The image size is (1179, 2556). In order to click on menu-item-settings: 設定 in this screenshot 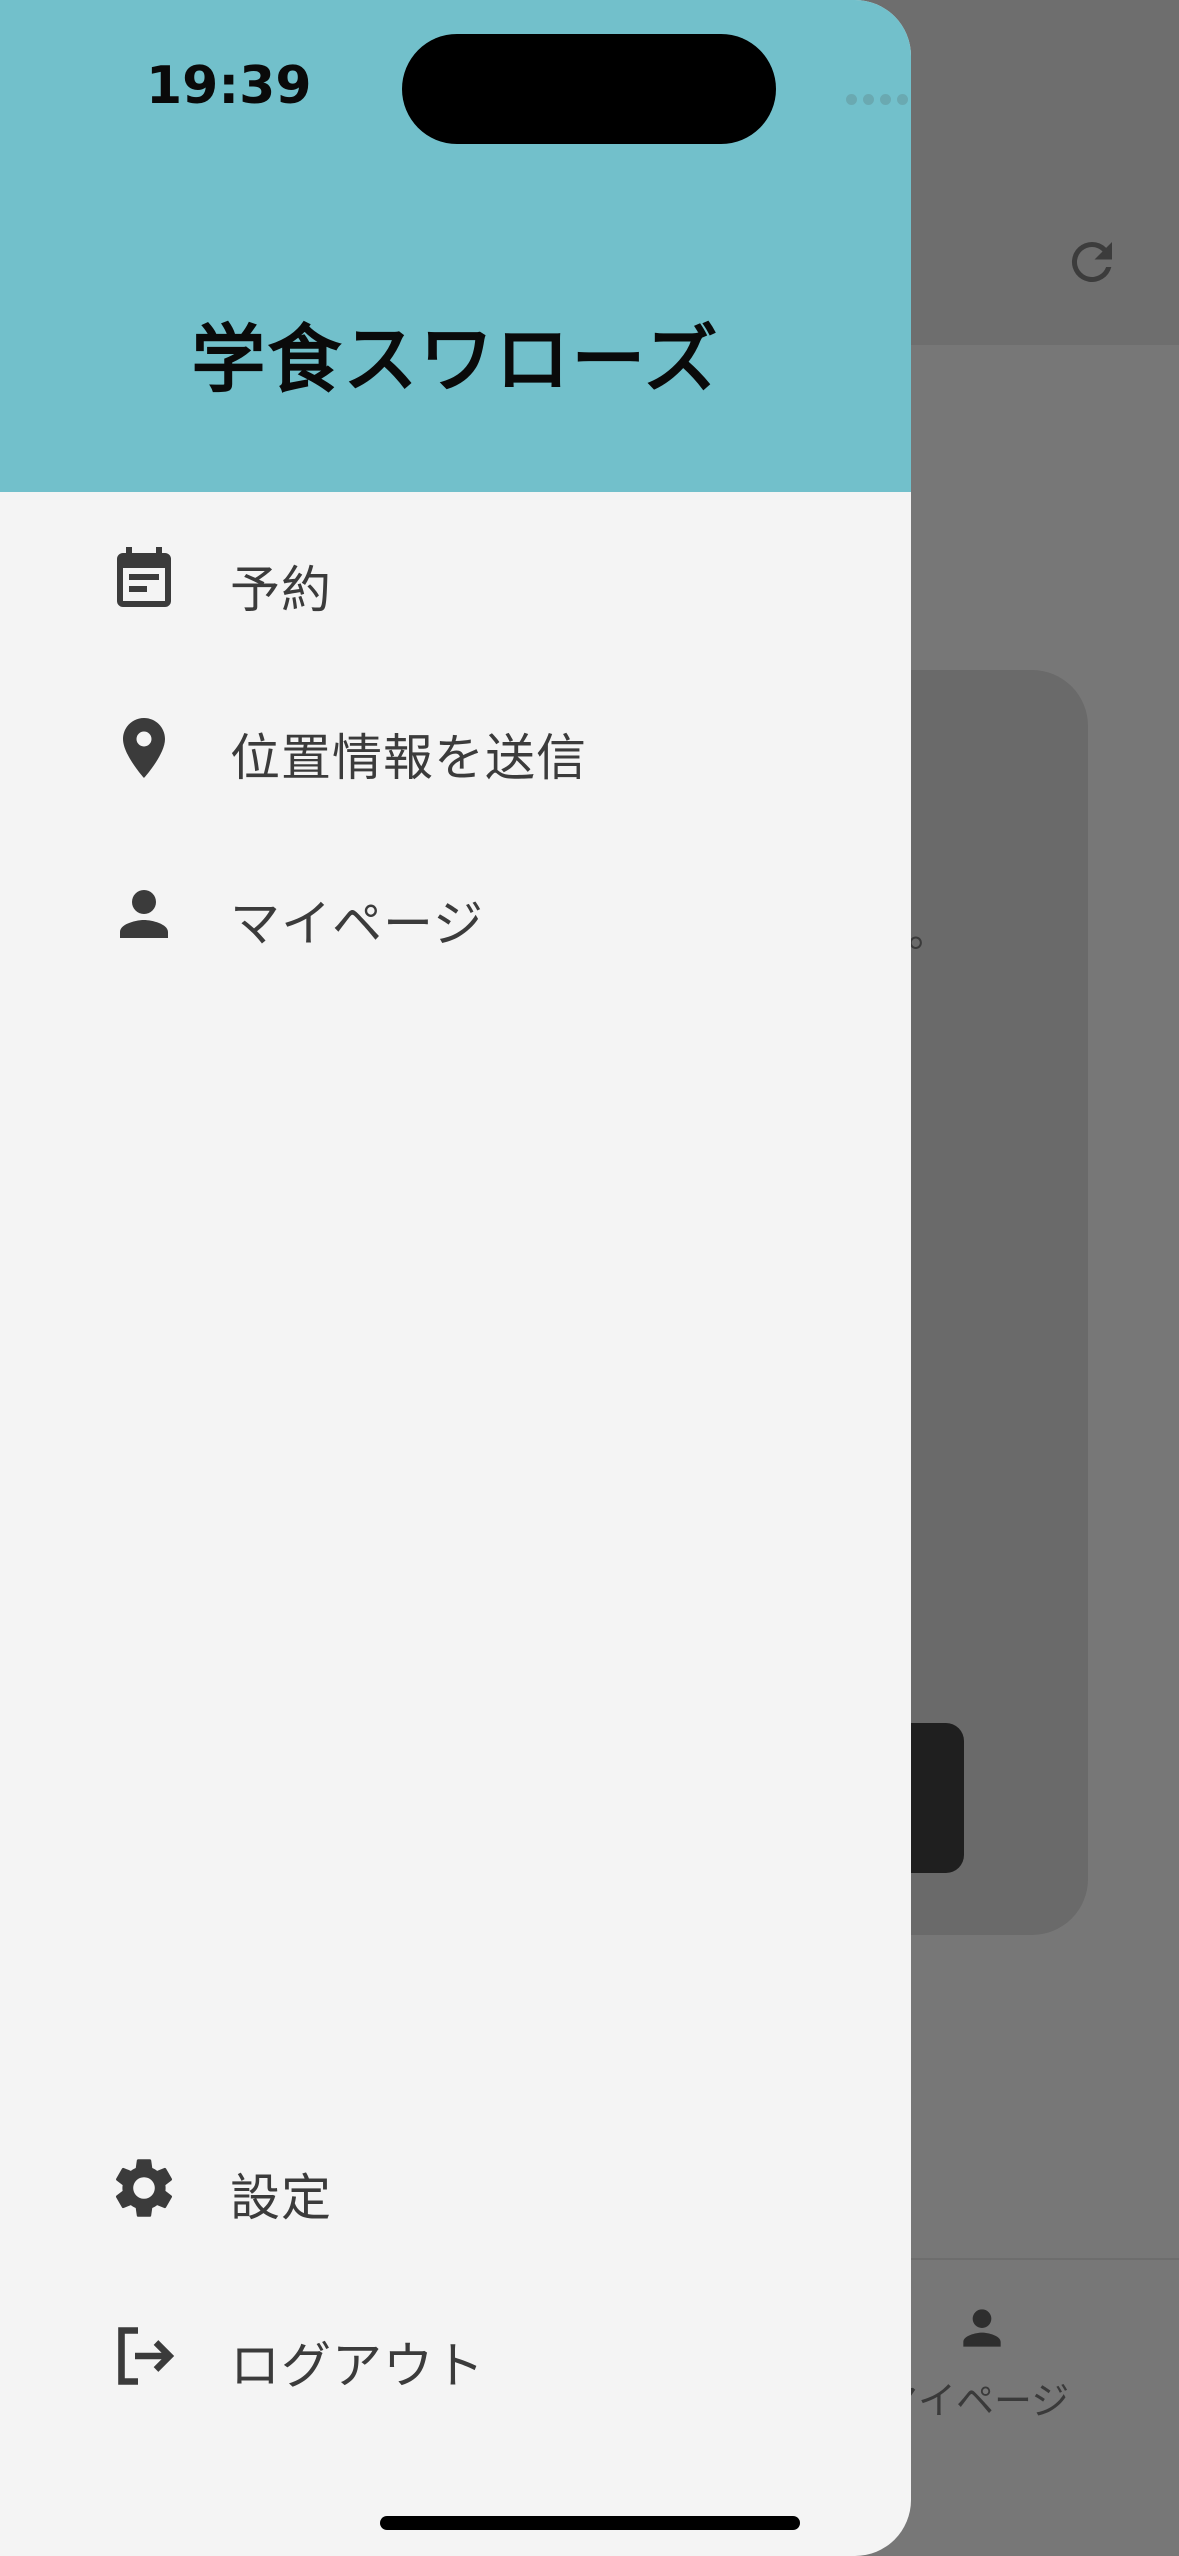, I will do `click(455, 2182)`.